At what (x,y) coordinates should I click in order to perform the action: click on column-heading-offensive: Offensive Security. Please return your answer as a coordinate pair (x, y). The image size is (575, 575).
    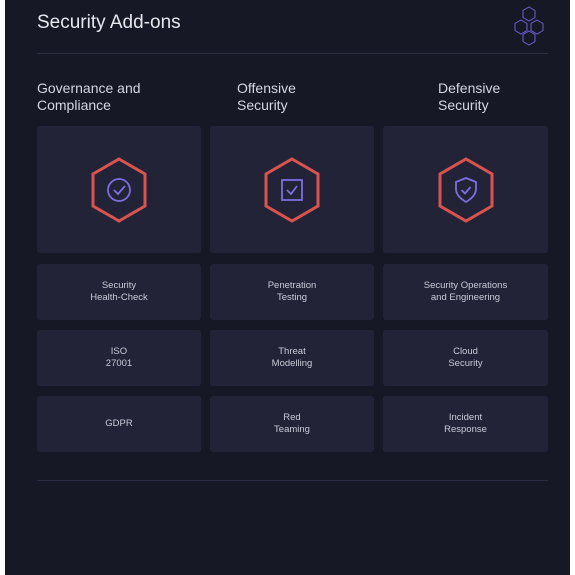
    Looking at the image, I should click on (266, 96).